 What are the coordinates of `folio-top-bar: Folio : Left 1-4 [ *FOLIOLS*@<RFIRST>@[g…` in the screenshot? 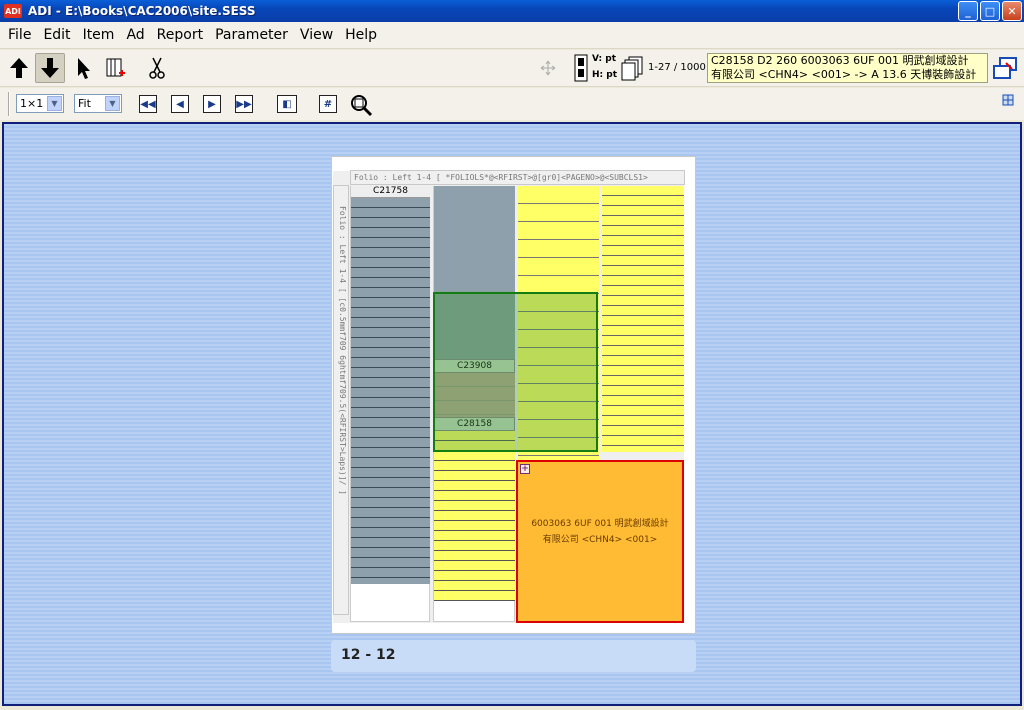 It's located at (517, 177).